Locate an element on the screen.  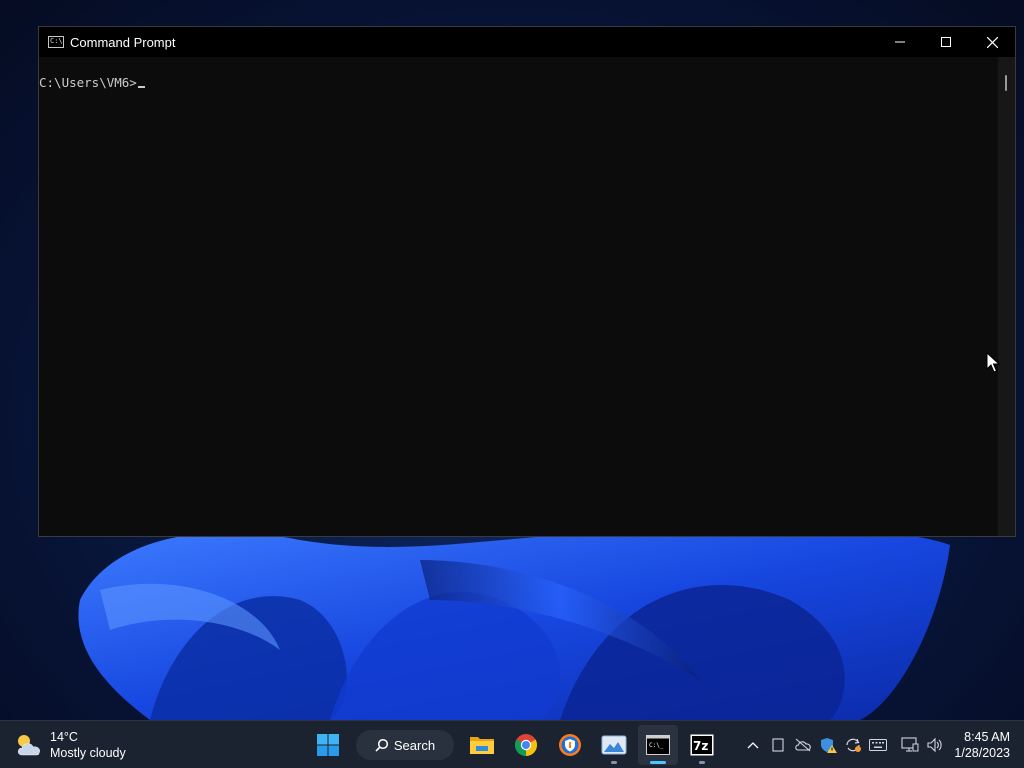
search-icon is located at coordinates (381, 745).